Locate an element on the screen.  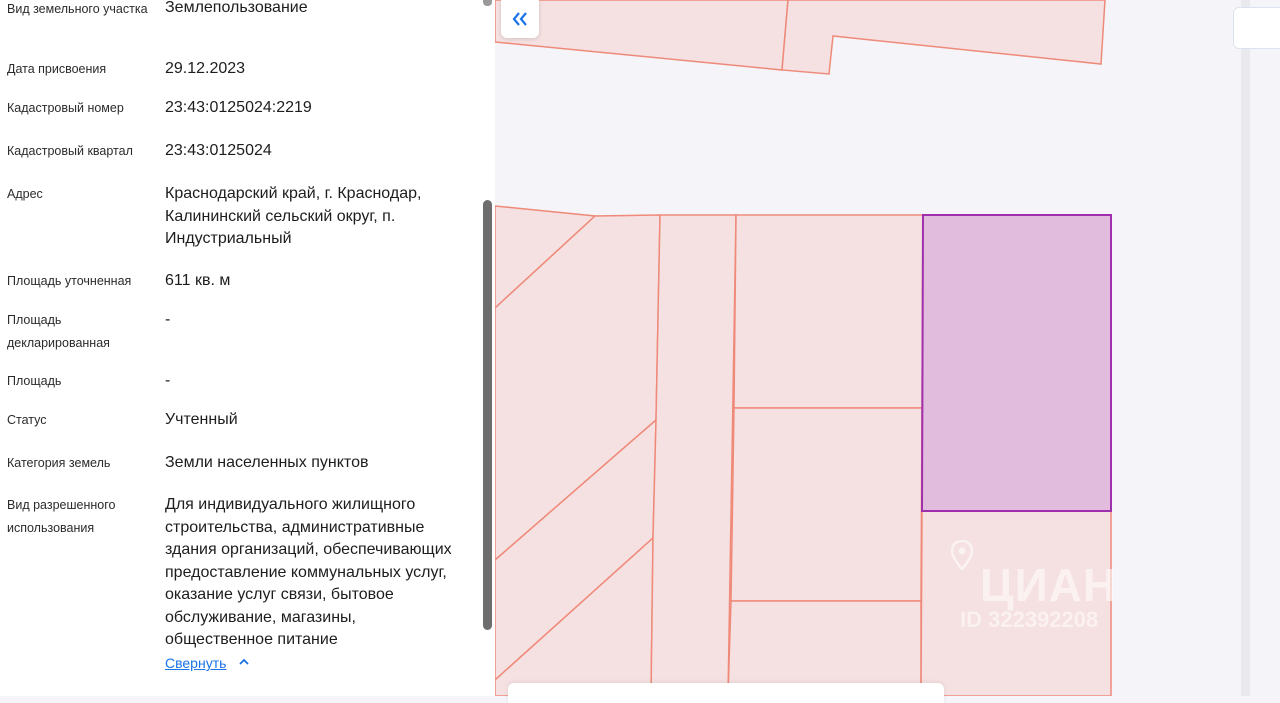
bottom-card is located at coordinates (726, 693).